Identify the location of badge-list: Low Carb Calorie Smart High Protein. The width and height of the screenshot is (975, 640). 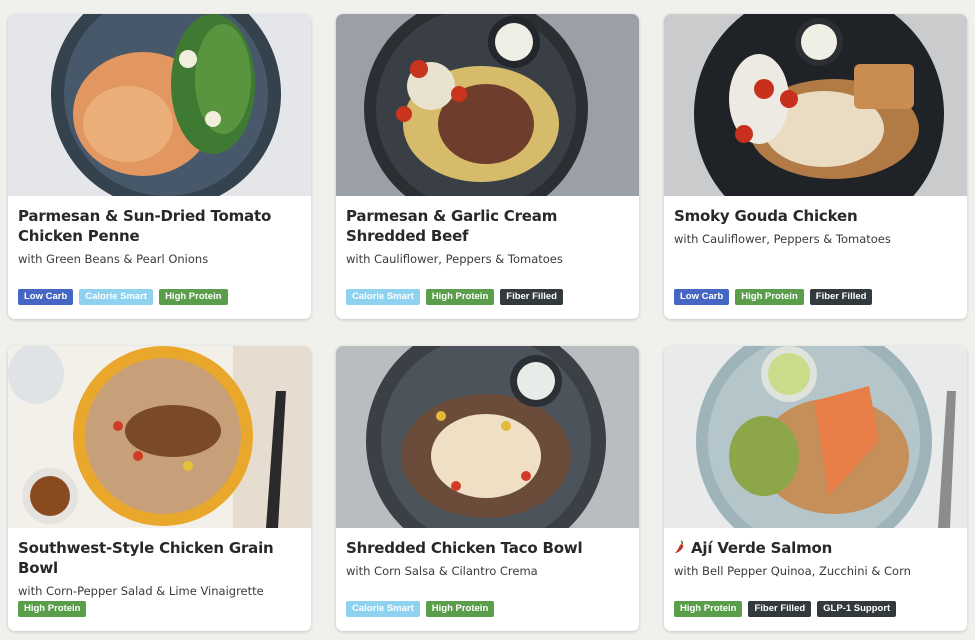
(123, 297).